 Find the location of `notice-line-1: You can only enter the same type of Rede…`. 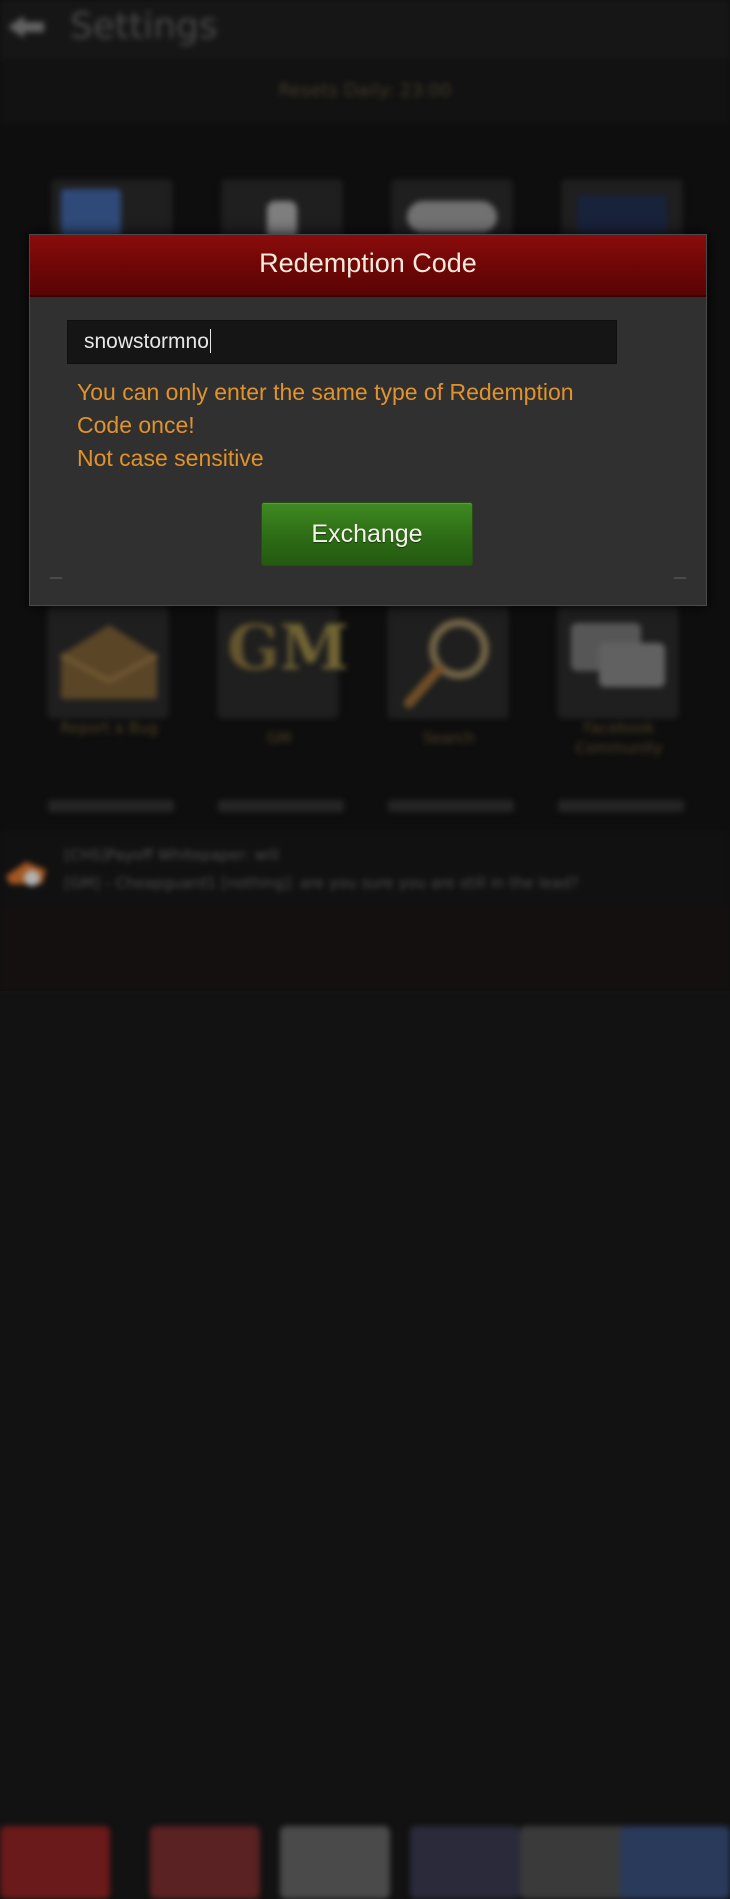

notice-line-1: You can only enter the same type of Rede… is located at coordinates (325, 392).